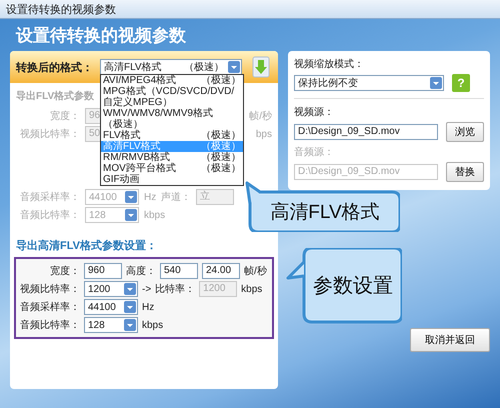 Image resolution: width=500 pixels, height=408 pixels. What do you see at coordinates (264, 134) in the screenshot?
I see `unit-label: bps` at bounding box center [264, 134].